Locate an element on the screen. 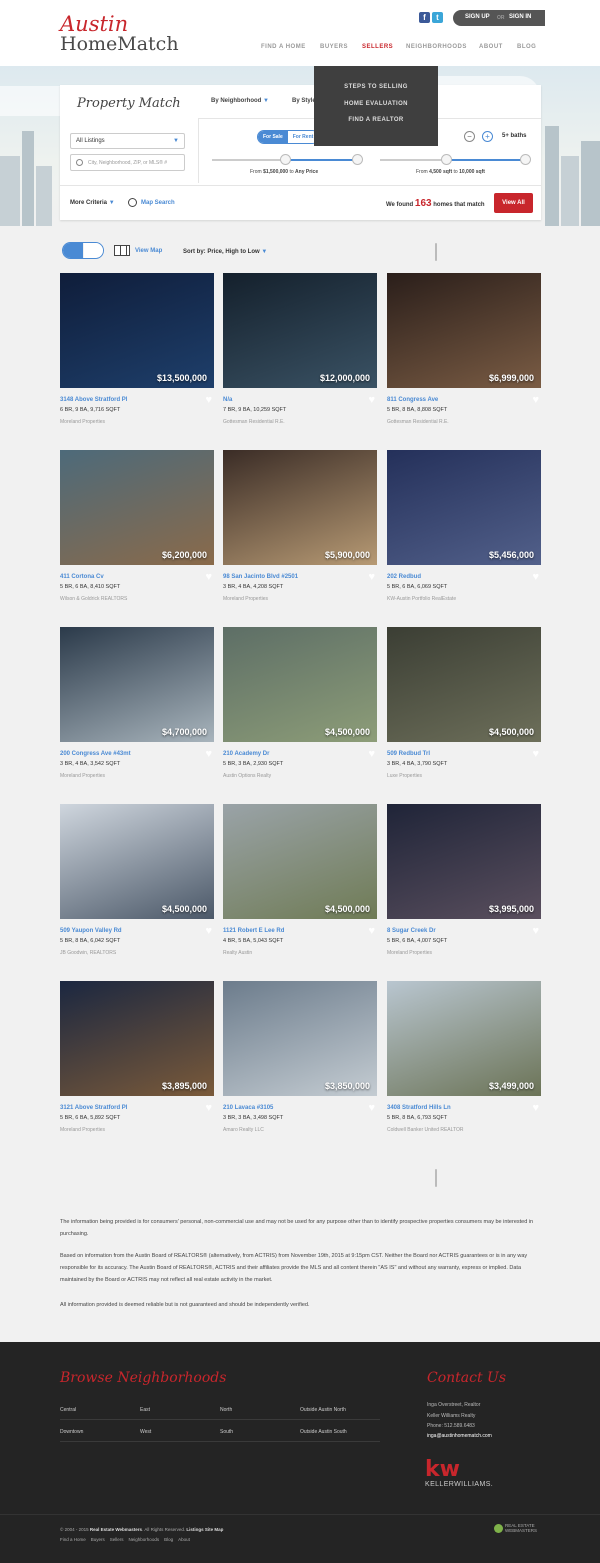 The image size is (600, 1563). more-criteria-button: More Criteria ▼ is located at coordinates (92, 203).